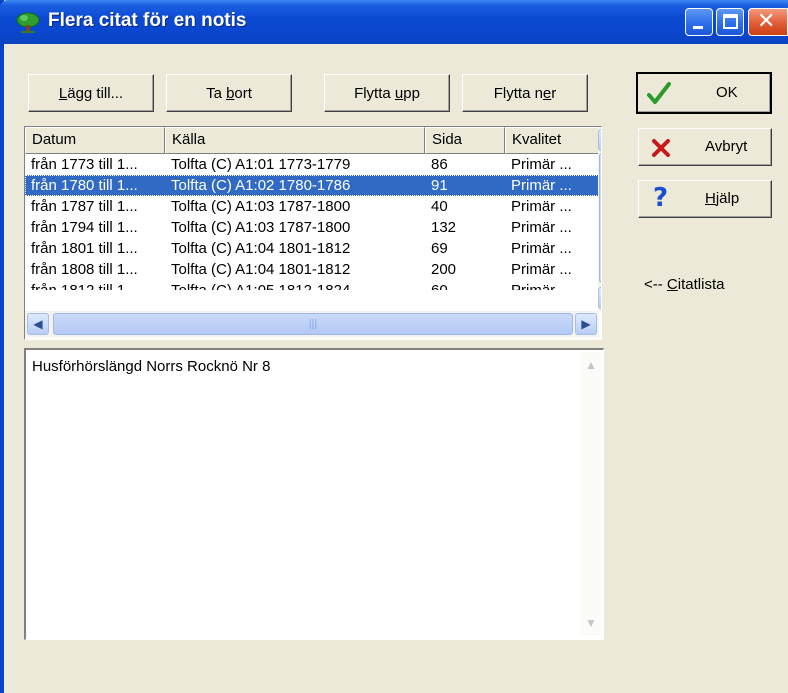 This screenshot has width=788, height=693. Describe the element at coordinates (151, 366) in the screenshot. I see `citation-text: Husförhörslängd Norrs Rocknö Nr 8` at that location.